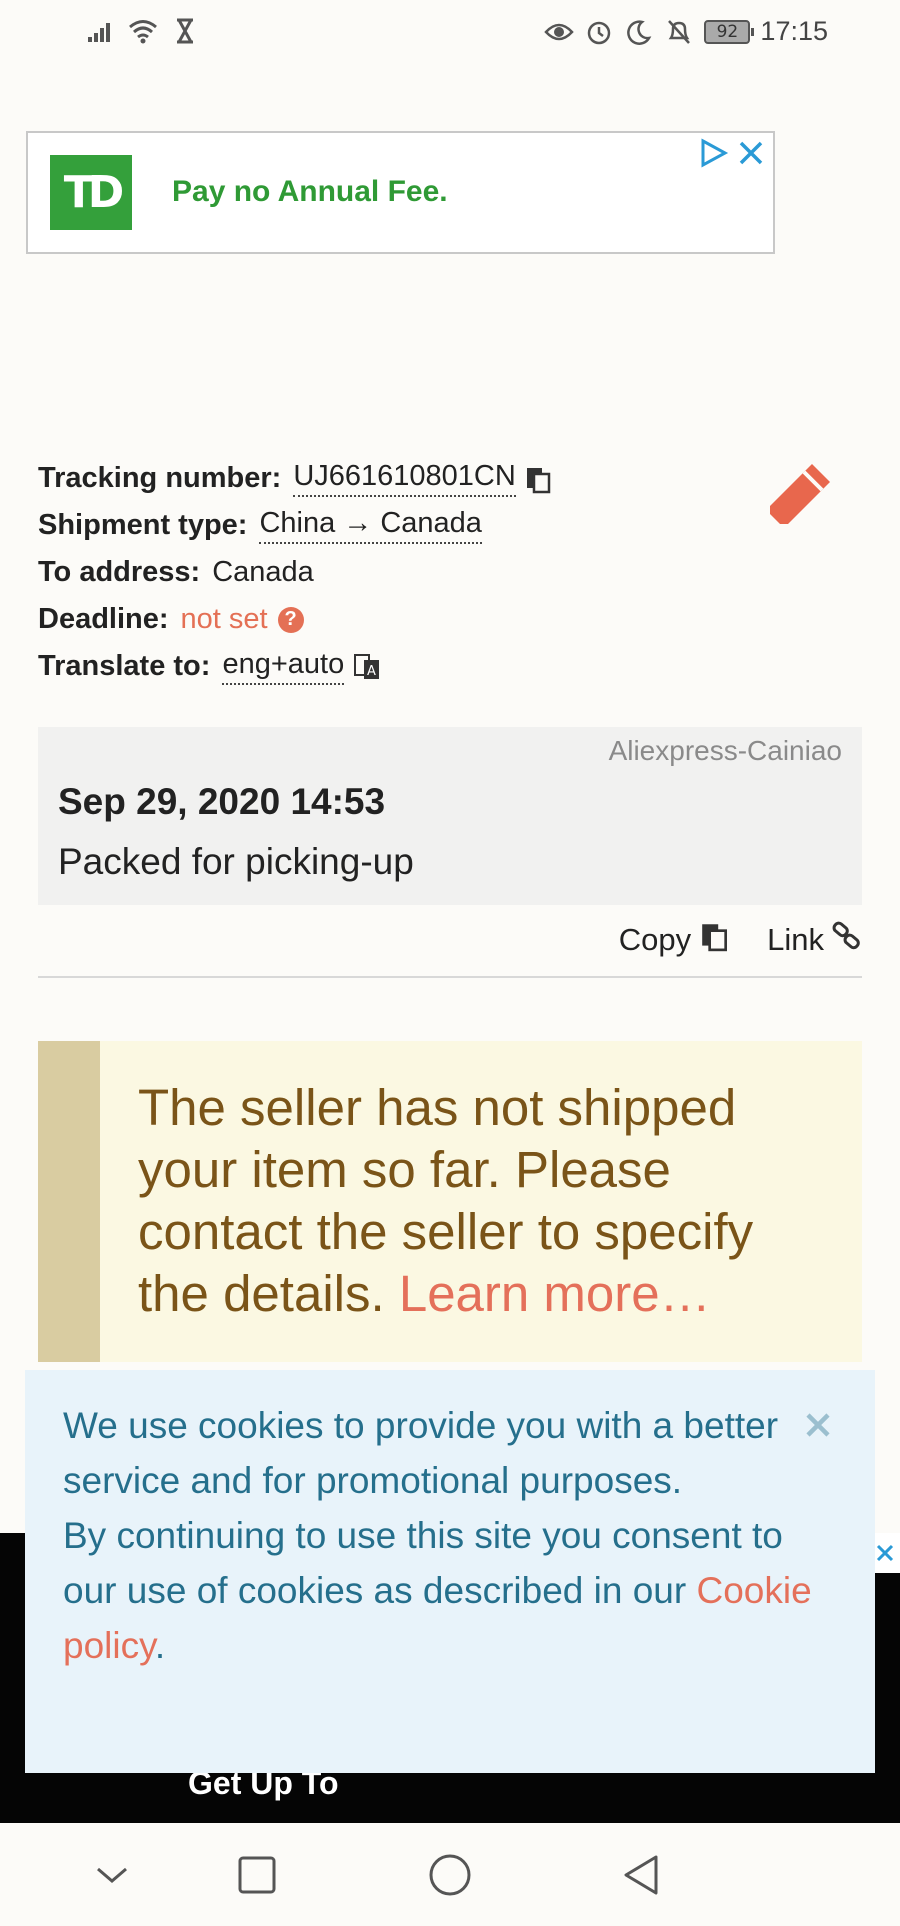 The height and width of the screenshot is (1926, 900). I want to click on ad-text: Pay no Annual Fee., so click(310, 192).